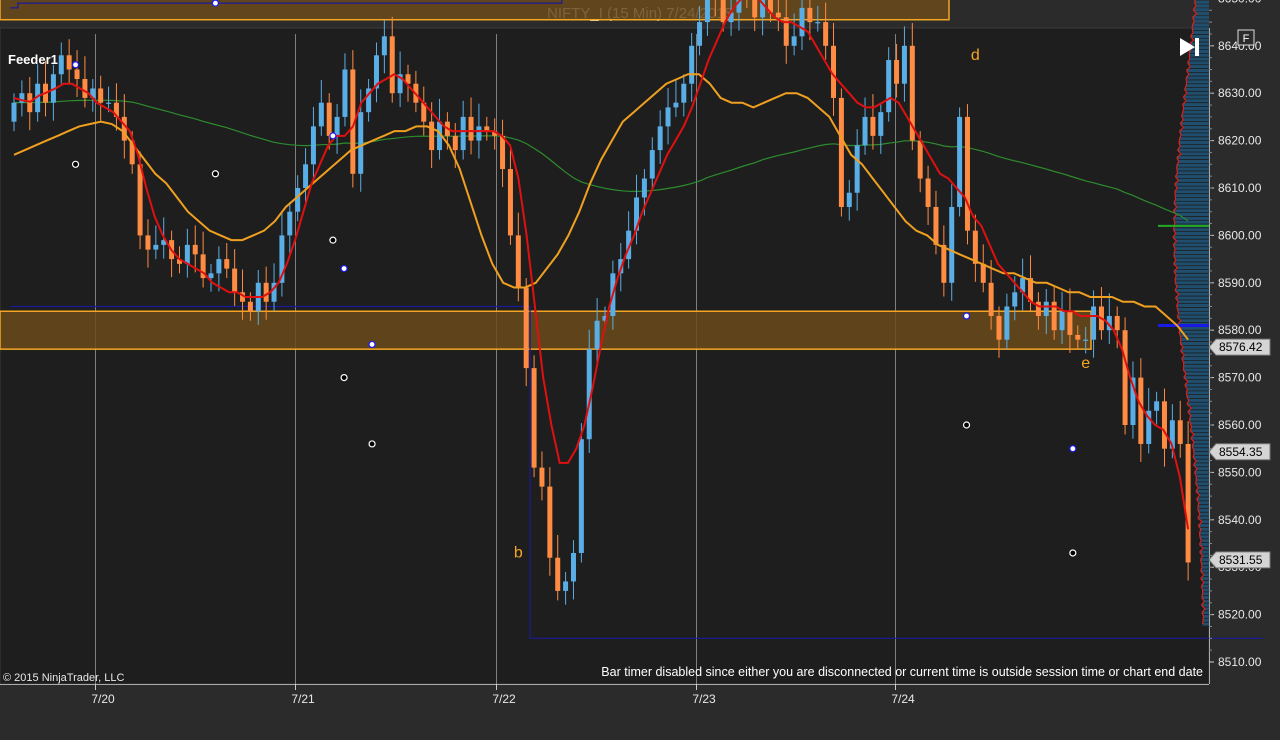 The image size is (1280, 740). What do you see at coordinates (303, 699) in the screenshot?
I see `x-day-label: 7/21` at bounding box center [303, 699].